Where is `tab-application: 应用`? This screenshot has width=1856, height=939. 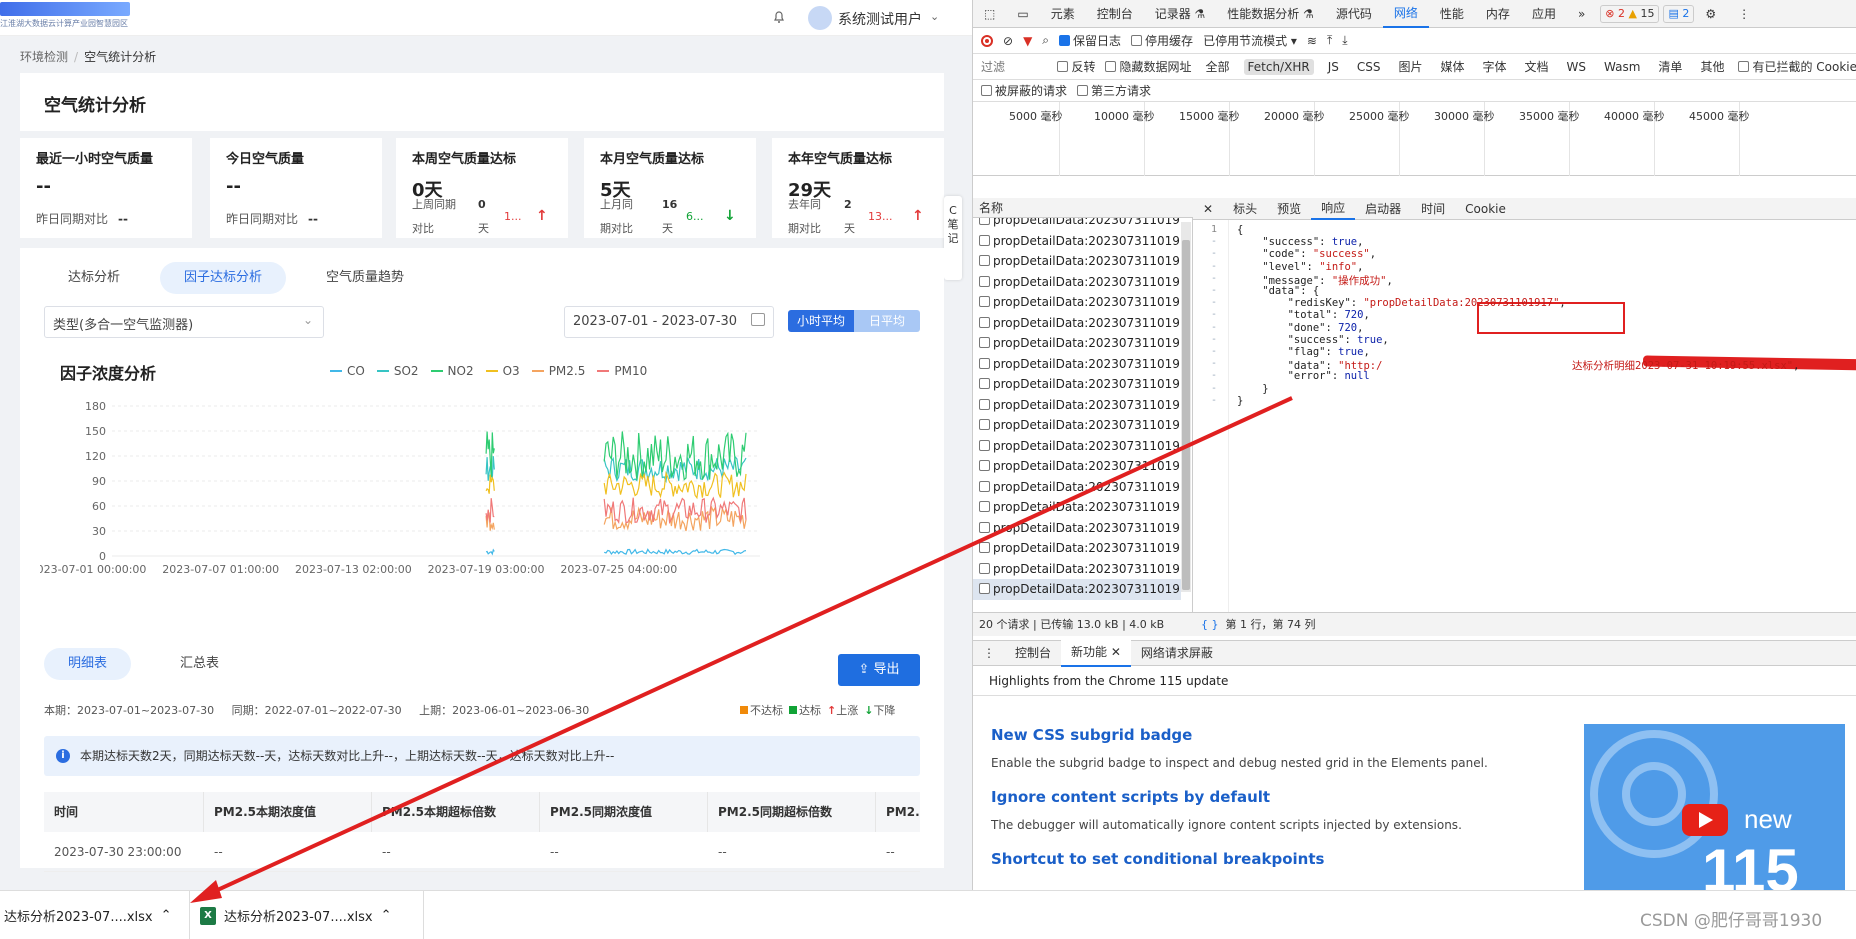 tab-application: 应用 is located at coordinates (1544, 14).